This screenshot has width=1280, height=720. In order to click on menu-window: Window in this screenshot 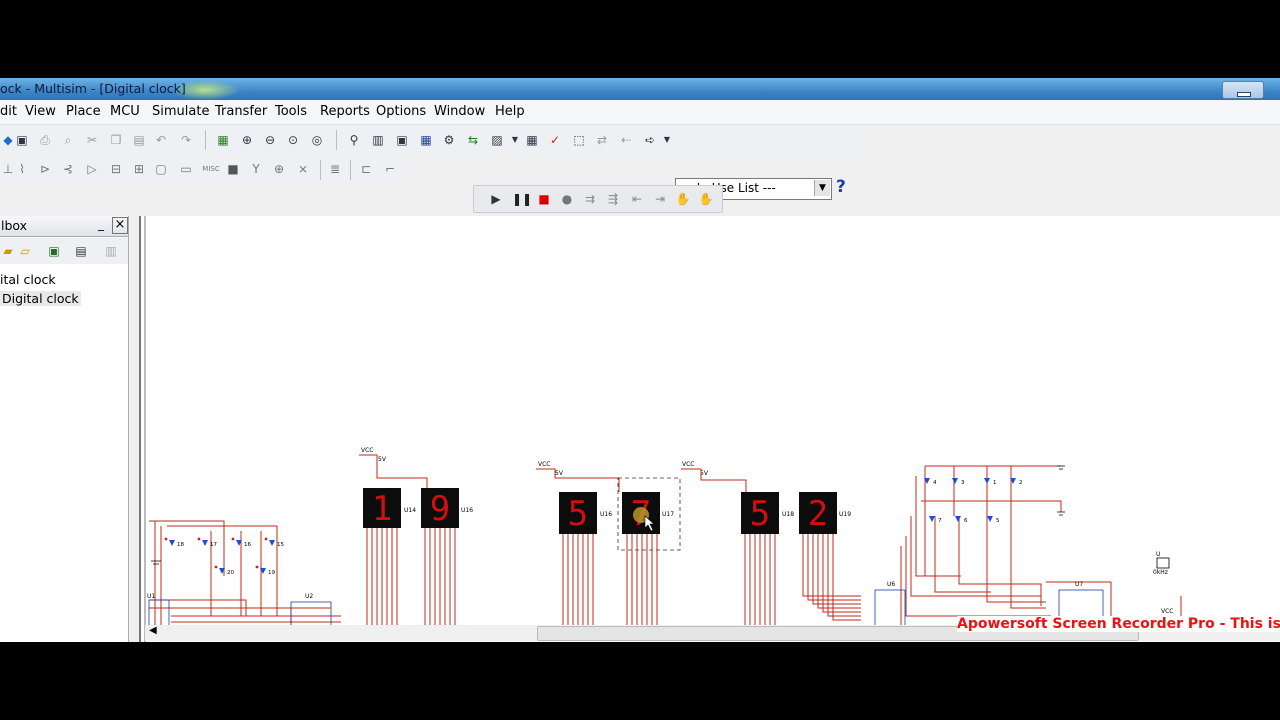, I will do `click(459, 111)`.